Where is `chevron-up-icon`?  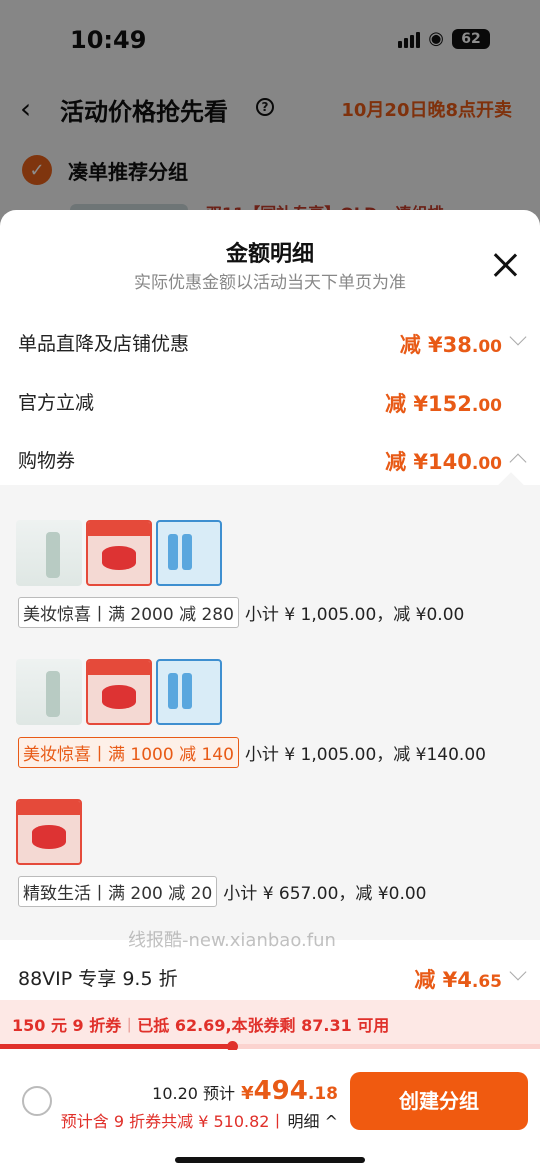
chevron-up-icon is located at coordinates (518, 462).